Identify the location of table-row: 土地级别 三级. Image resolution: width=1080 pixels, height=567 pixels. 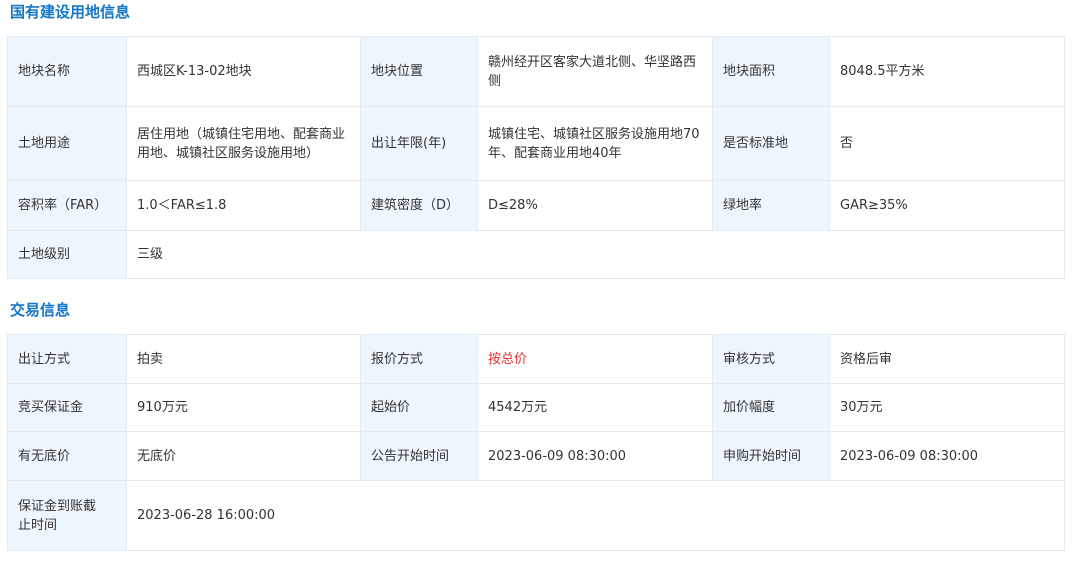
(536, 254).